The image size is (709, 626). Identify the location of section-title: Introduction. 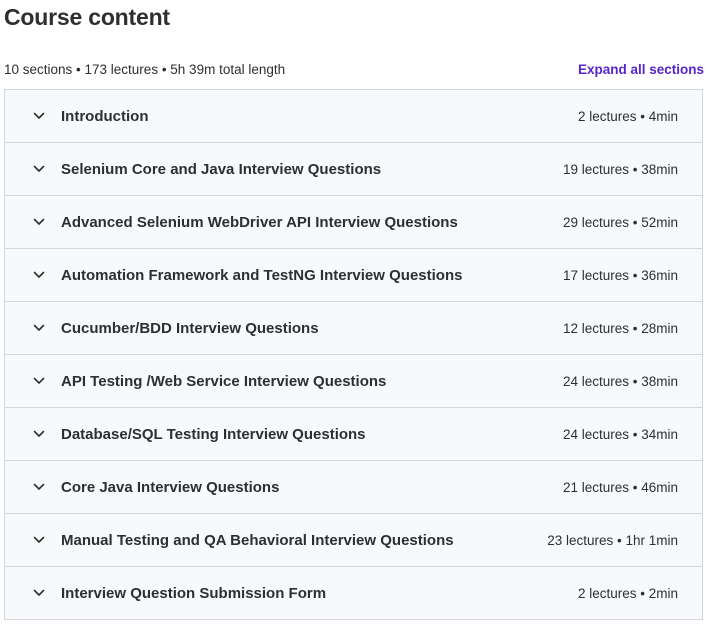
(105, 116).